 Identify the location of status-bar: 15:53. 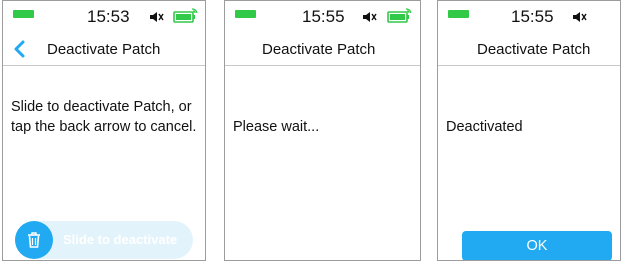
(104, 17).